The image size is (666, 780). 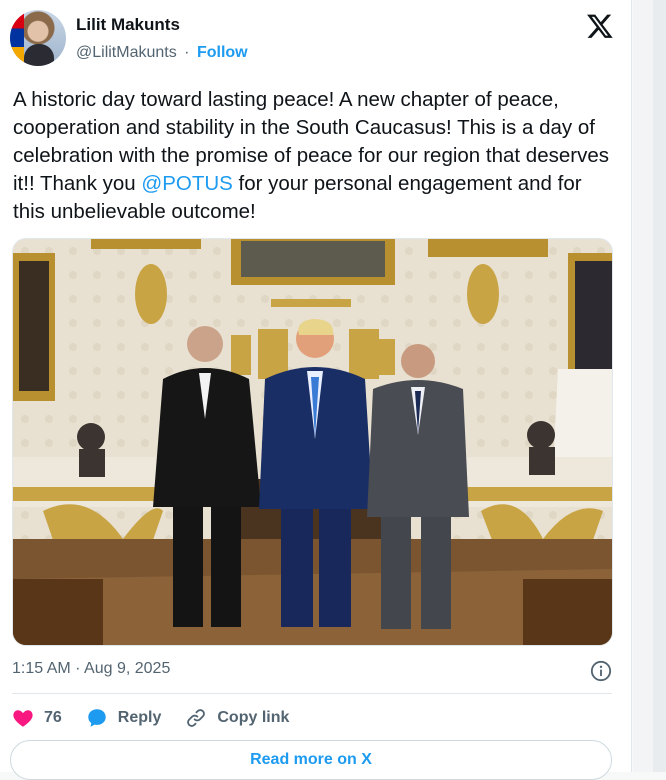 I want to click on follow-button: Follow, so click(x=222, y=52).